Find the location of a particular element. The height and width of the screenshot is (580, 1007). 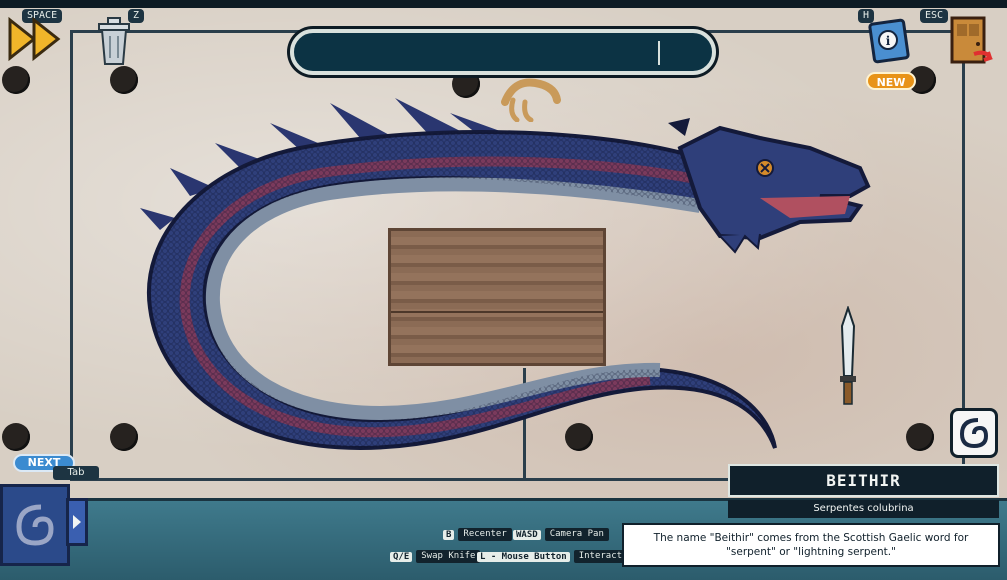

hint-action: Camera Pan is located at coordinates (576, 534).